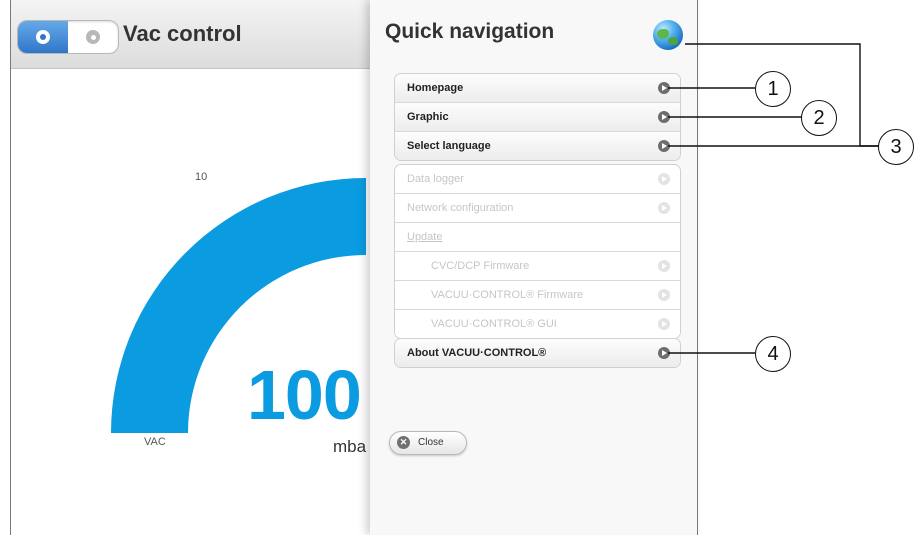 This screenshot has width=917, height=535. Describe the element at coordinates (896, 147) in the screenshot. I see `callout-marker-3: 3` at that location.